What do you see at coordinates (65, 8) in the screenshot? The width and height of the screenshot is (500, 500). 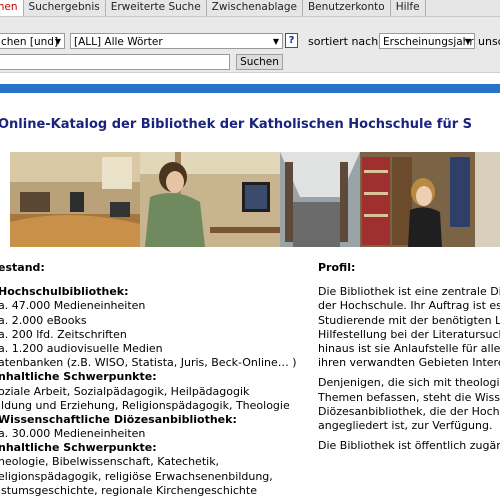 I see `tab-results: Suchergebnis` at bounding box center [65, 8].